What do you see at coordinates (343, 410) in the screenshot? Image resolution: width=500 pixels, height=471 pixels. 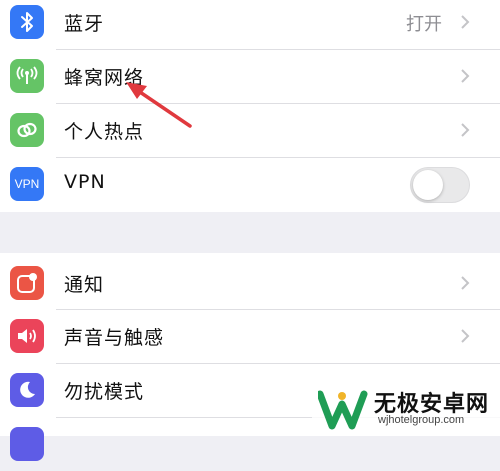 I see `watermark-logo-icon` at bounding box center [343, 410].